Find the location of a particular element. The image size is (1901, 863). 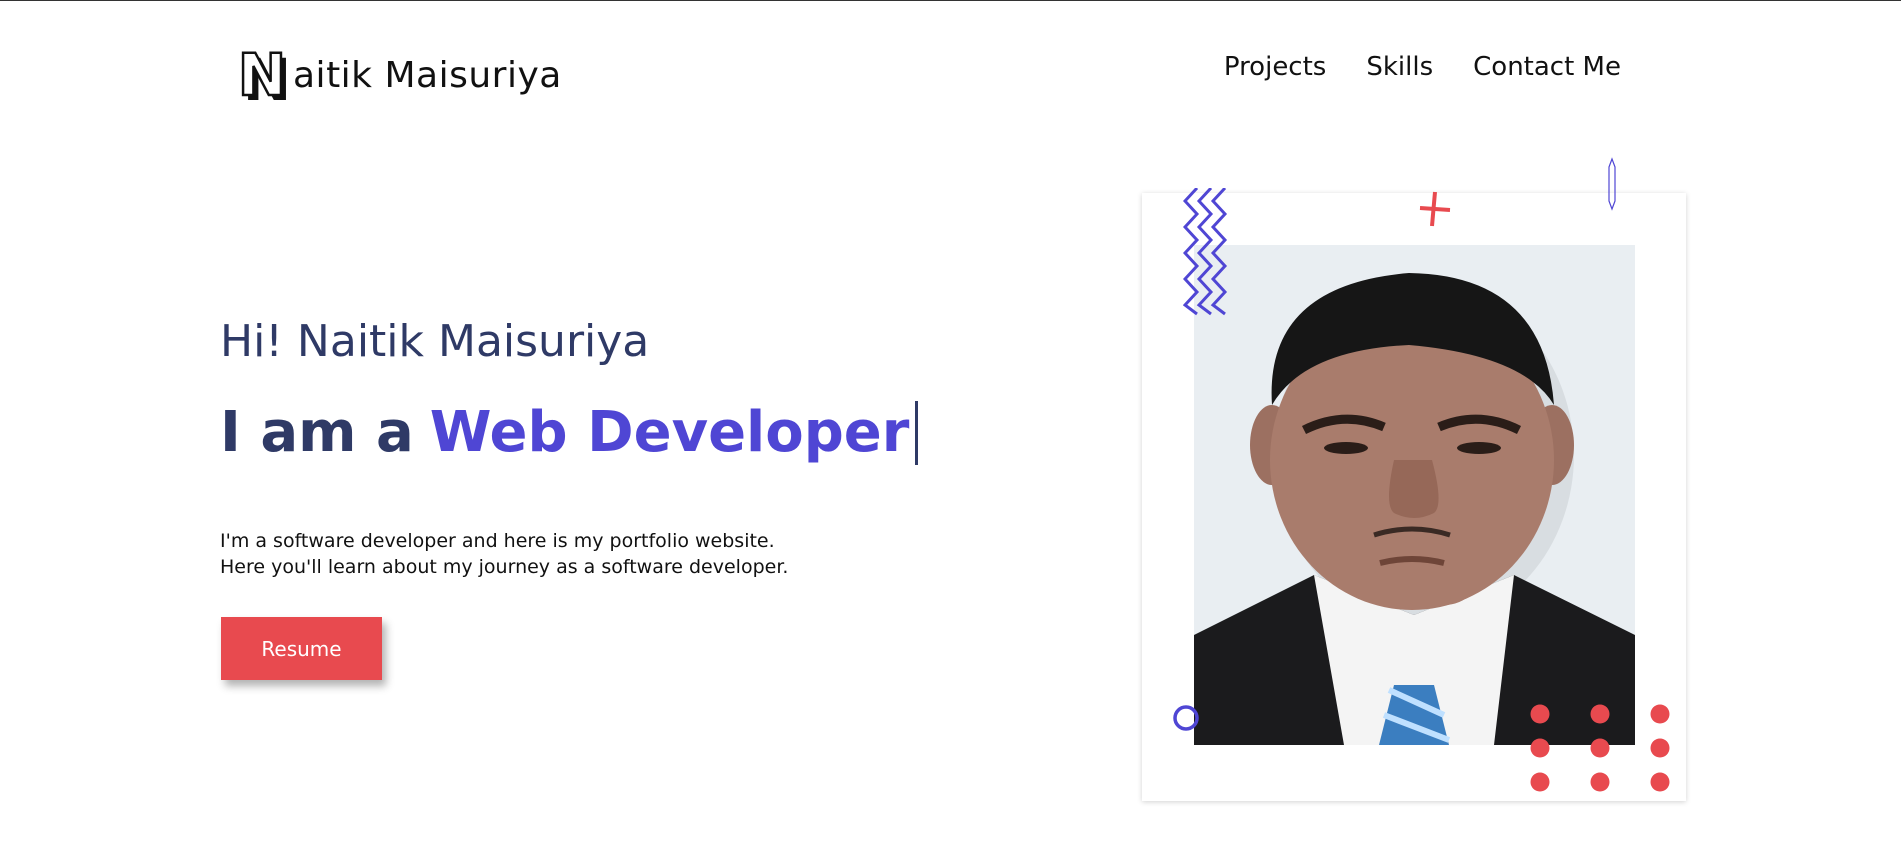

logo-link: N aitik Maisuriya is located at coordinates (391, 75).